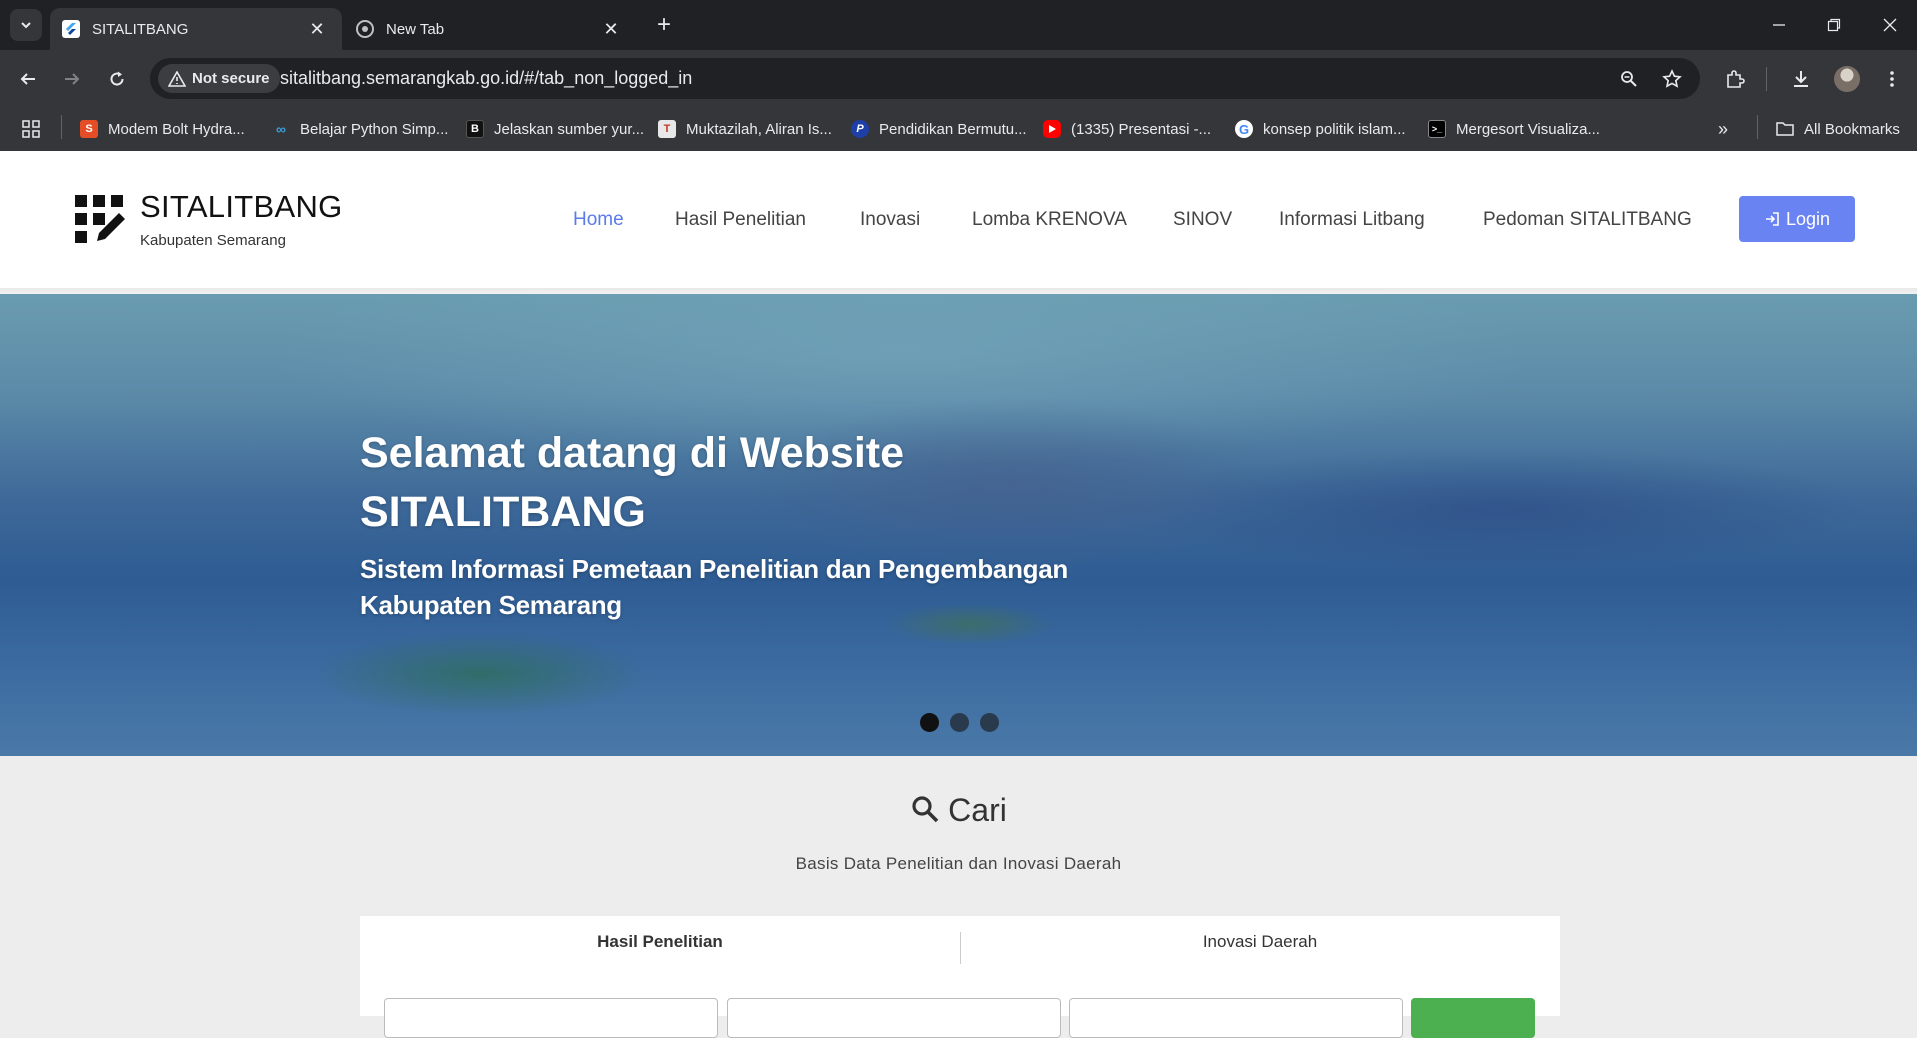  Describe the element at coordinates (1785, 129) in the screenshot. I see `folder-icon` at that location.